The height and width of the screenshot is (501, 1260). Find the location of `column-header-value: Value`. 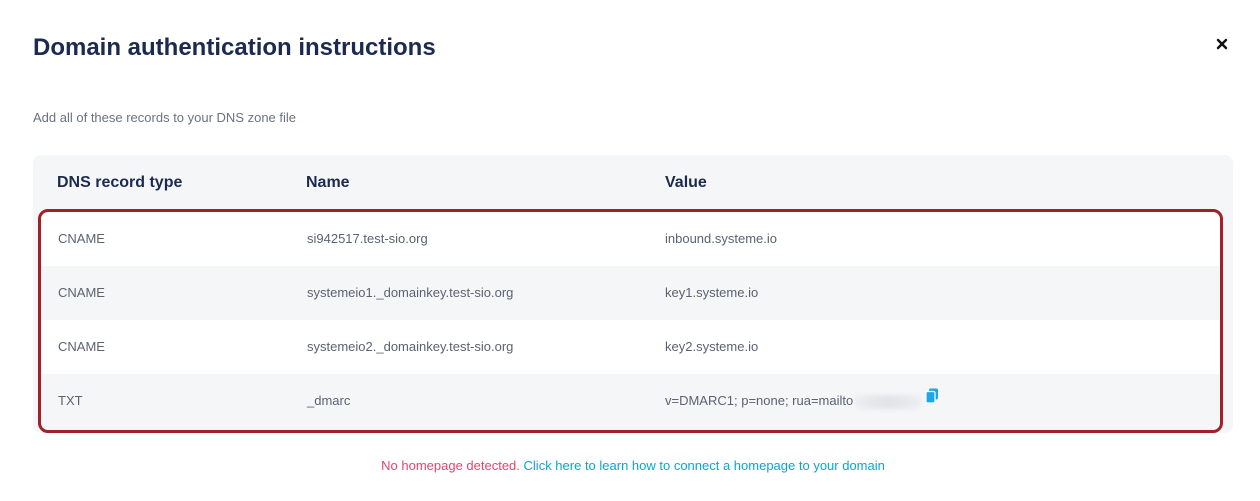

column-header-value: Value is located at coordinates (686, 182).